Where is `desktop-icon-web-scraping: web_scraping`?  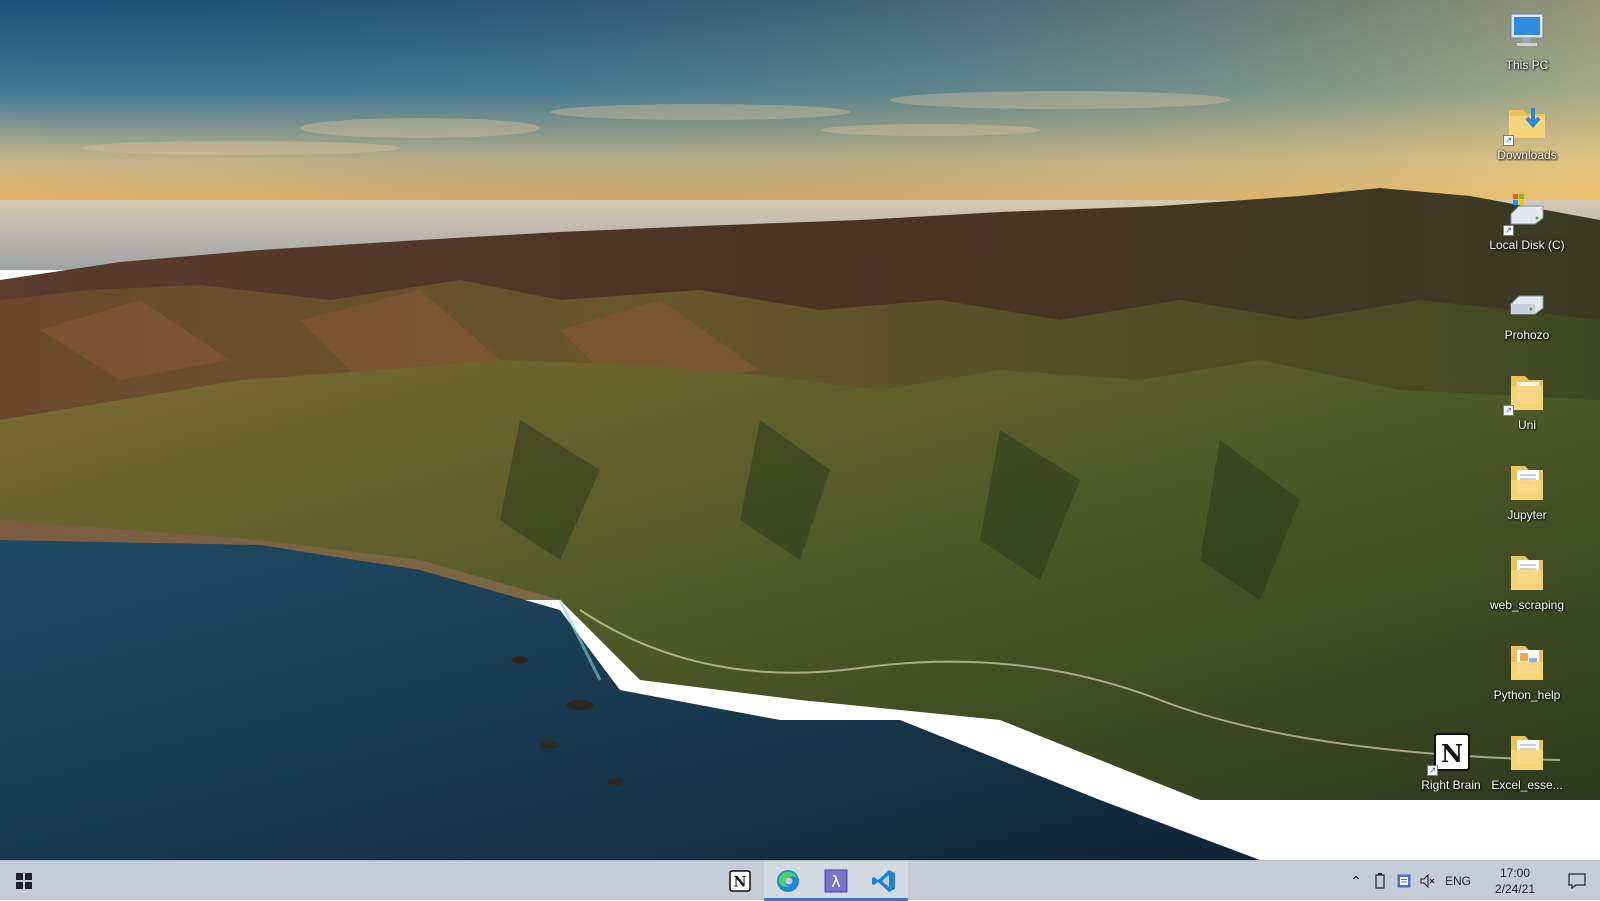 desktop-icon-web-scraping: web_scraping is located at coordinates (1527, 580).